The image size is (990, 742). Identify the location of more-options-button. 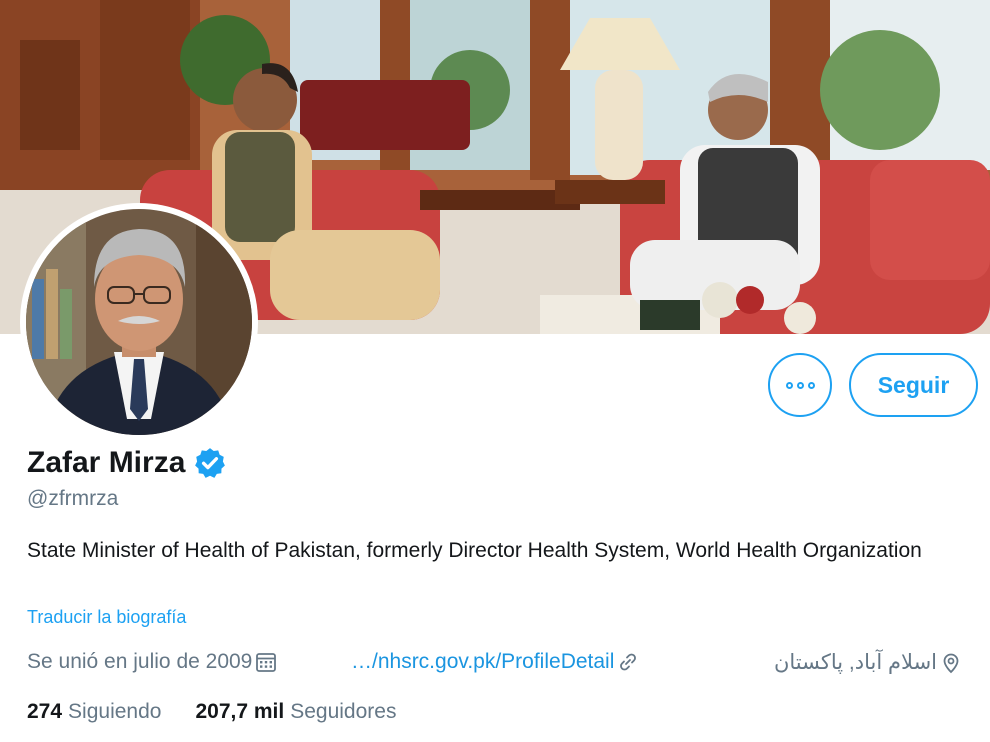
(800, 385).